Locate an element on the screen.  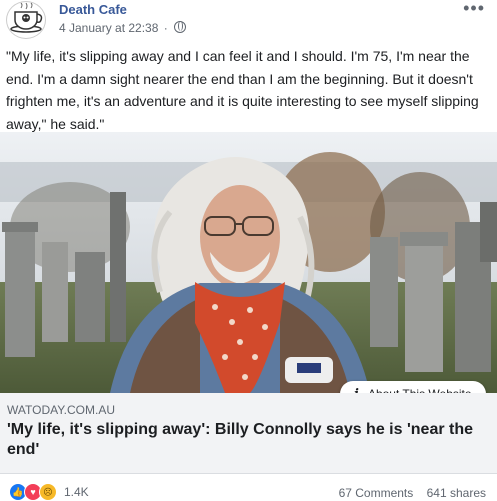
comments-count: 67 Comments is located at coordinates (376, 493).